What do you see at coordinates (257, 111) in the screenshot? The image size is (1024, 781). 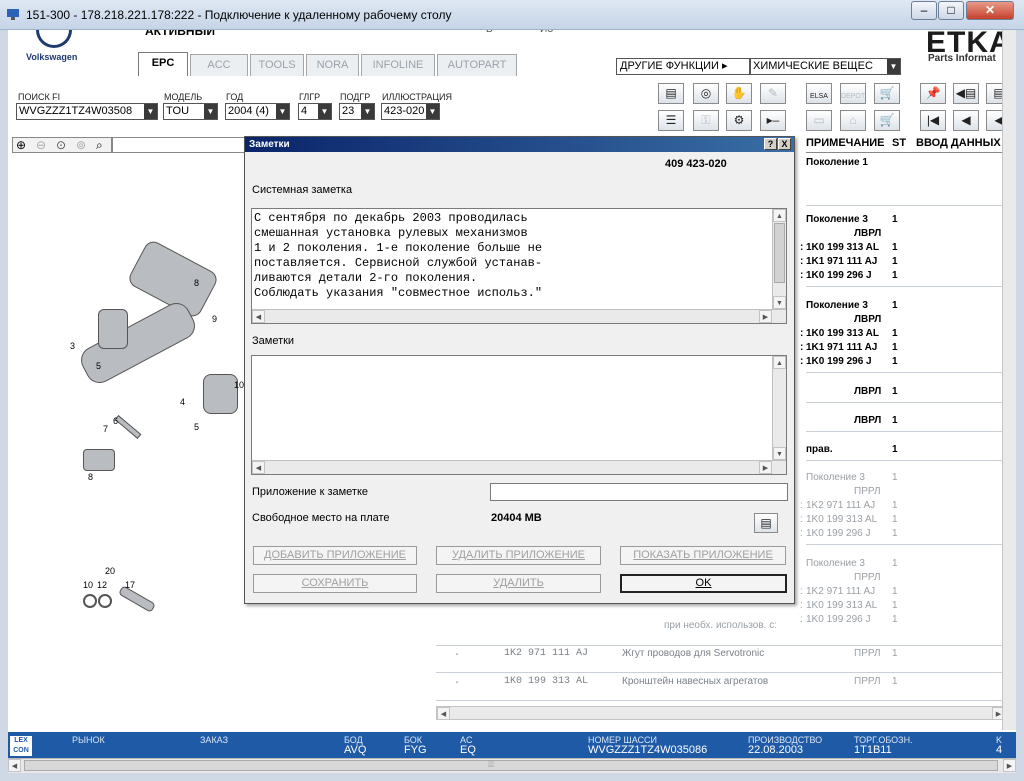 I see `year-select: 2004 (4) ▼` at bounding box center [257, 111].